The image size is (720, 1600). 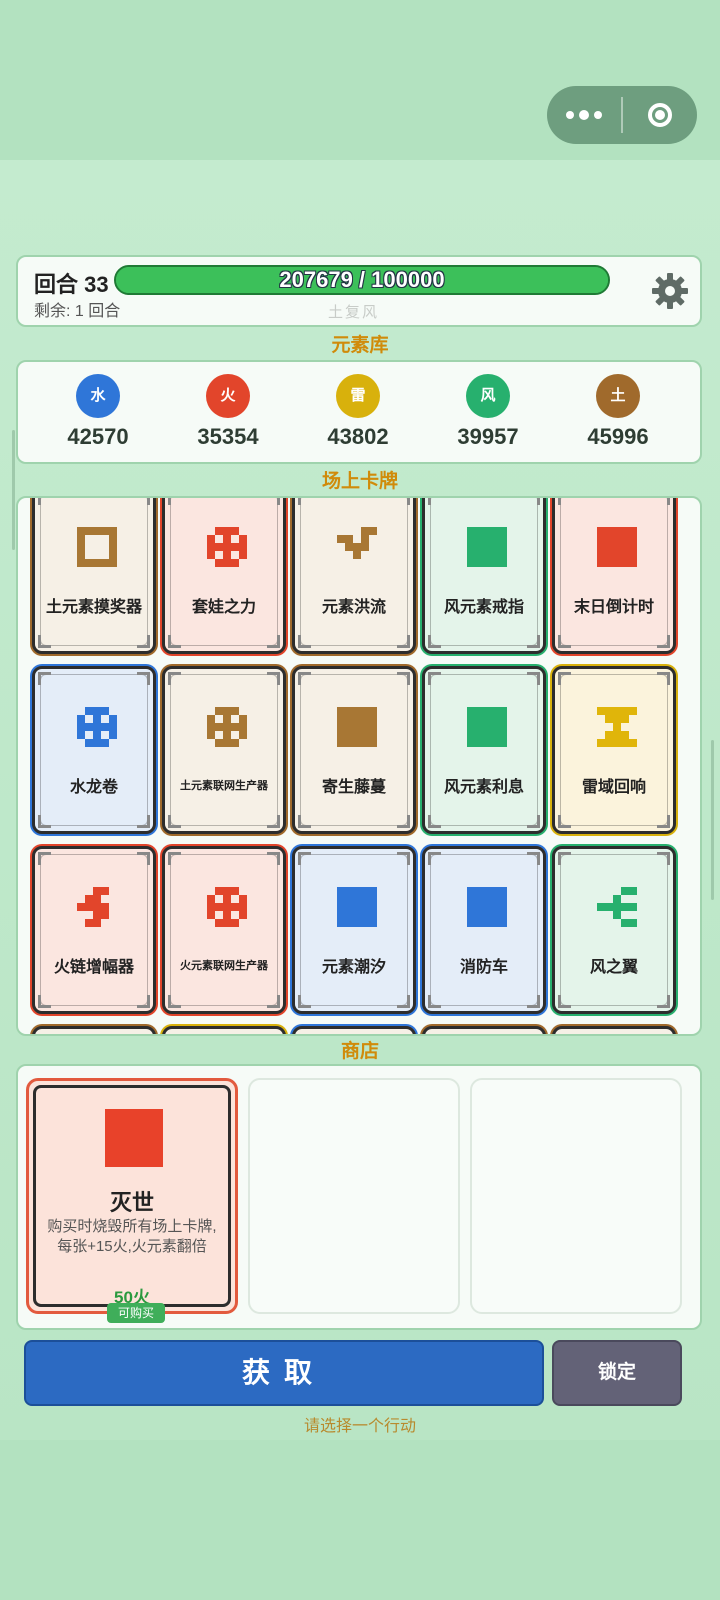 I want to click on card-name: 消防车, so click(x=483, y=967).